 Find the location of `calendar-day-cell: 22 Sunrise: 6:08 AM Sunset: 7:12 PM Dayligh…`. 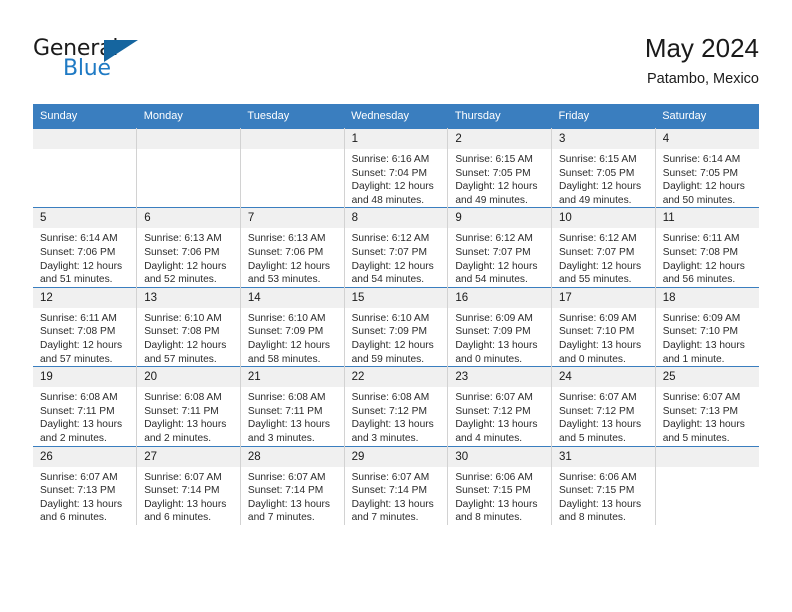

calendar-day-cell: 22 Sunrise: 6:08 AM Sunset: 7:12 PM Dayligh… is located at coordinates (396, 406).